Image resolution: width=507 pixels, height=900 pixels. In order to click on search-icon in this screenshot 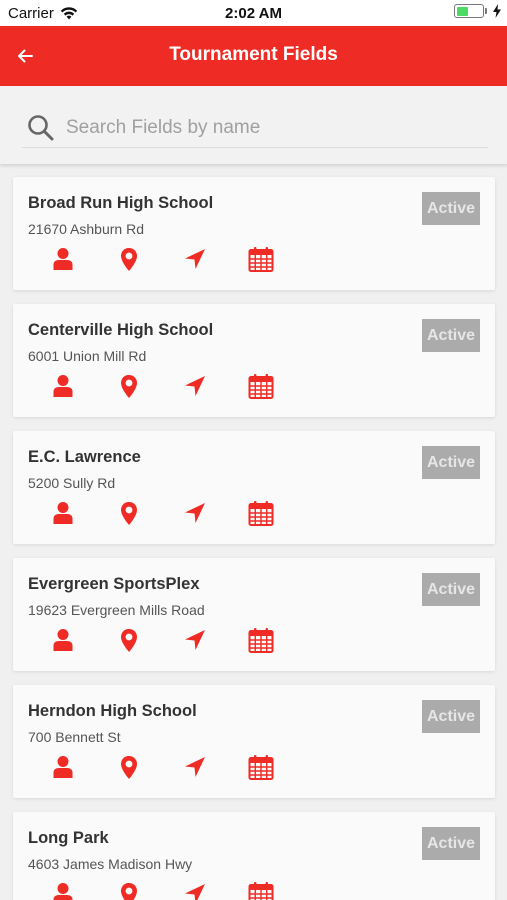, I will do `click(41, 127)`.